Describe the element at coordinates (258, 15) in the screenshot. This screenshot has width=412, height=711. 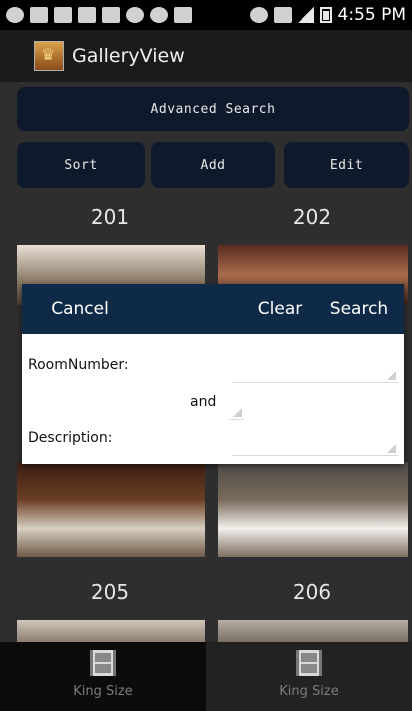
I see `alarm-icon` at that location.